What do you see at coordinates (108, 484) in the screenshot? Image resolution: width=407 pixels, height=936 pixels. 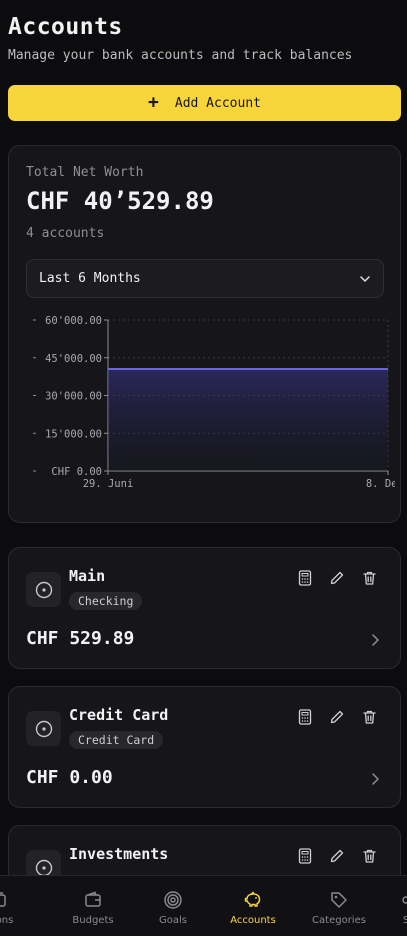 I see `x-tick-label: 29. Juni` at bounding box center [108, 484].